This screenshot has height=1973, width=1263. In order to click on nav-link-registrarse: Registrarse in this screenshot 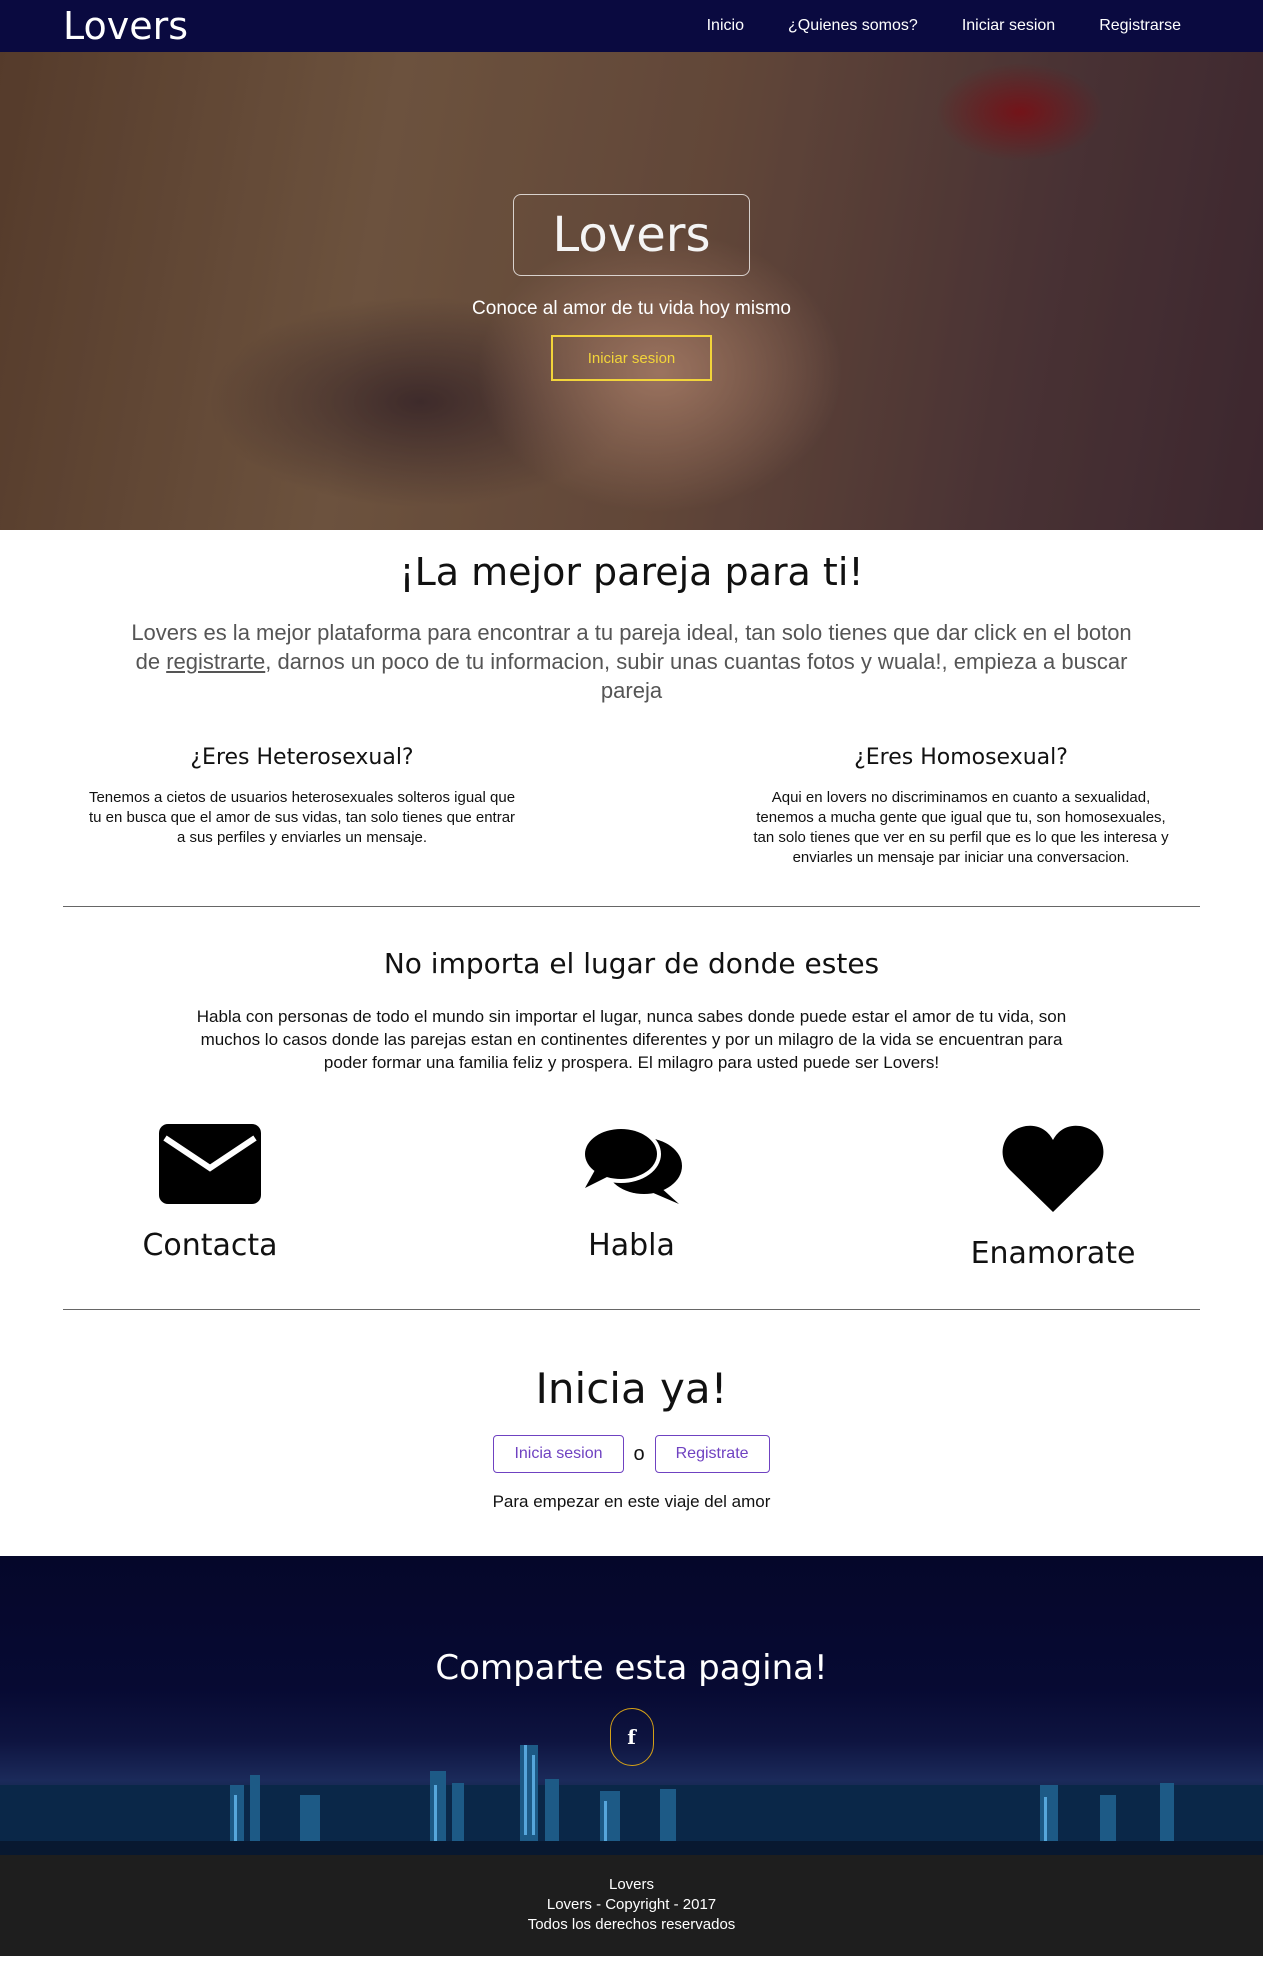, I will do `click(1140, 26)`.